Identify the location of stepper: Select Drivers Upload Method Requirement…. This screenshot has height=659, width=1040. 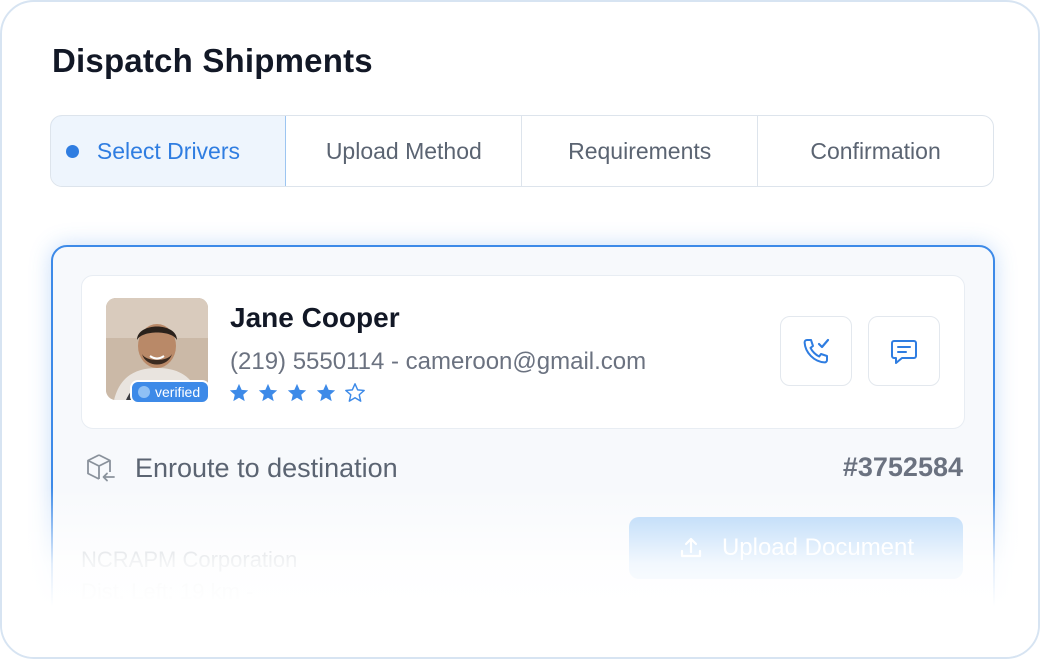
(522, 151).